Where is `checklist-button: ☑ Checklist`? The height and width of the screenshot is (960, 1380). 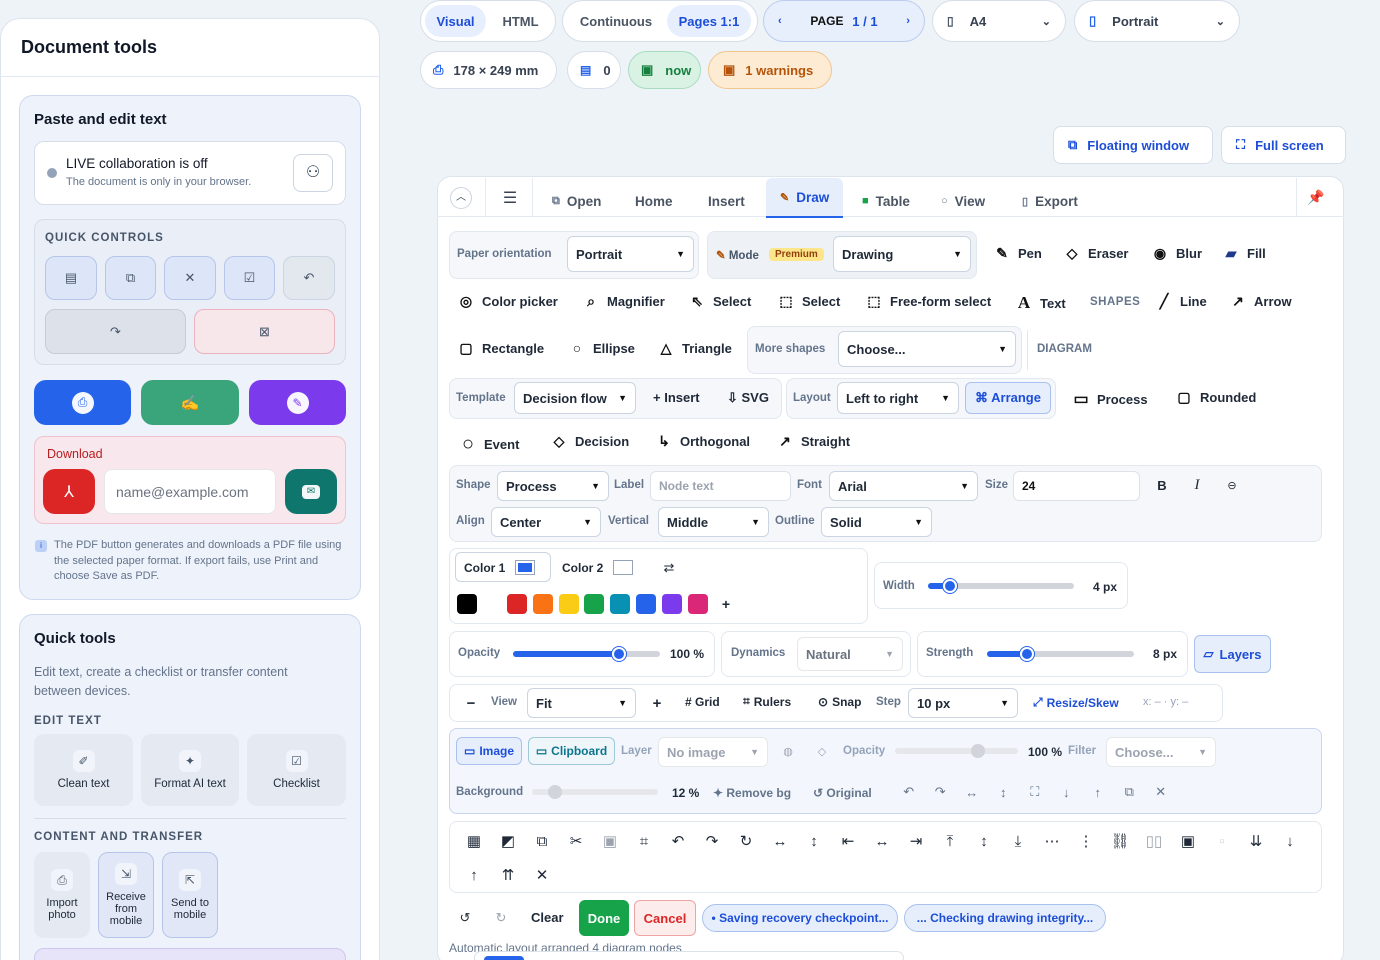
checklist-button: ☑ Checklist is located at coordinates (296, 770).